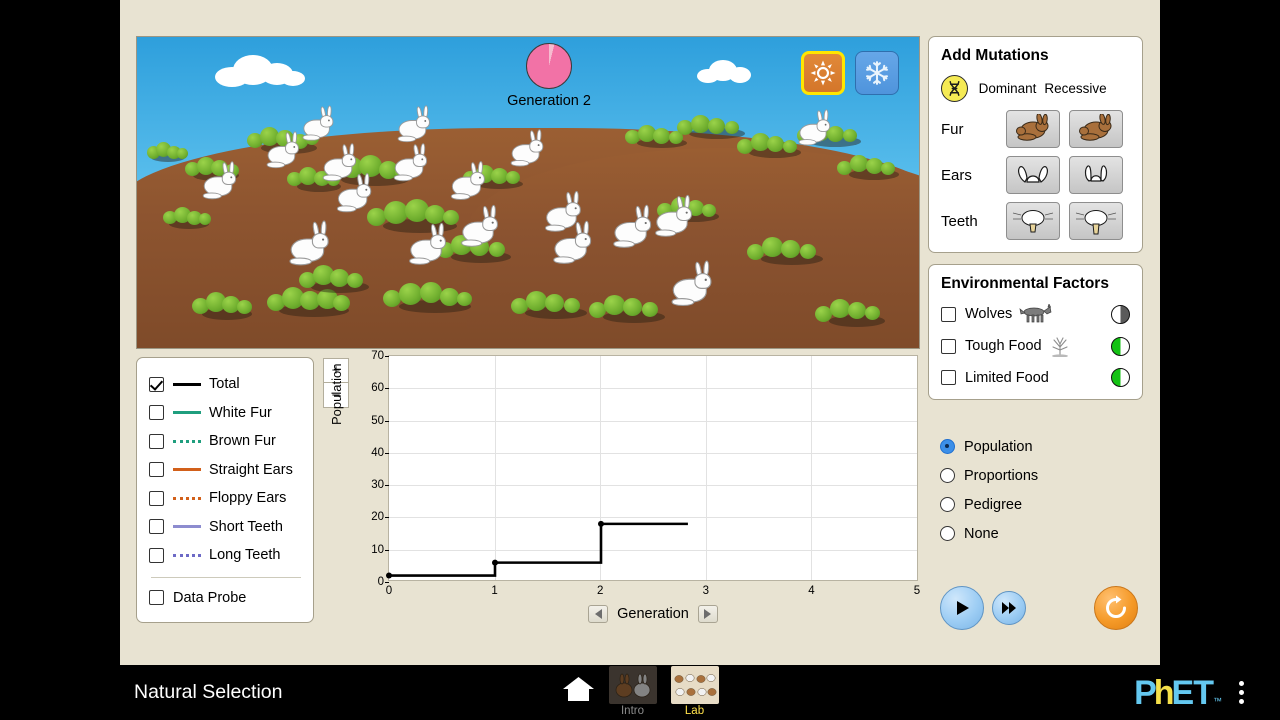 The height and width of the screenshot is (720, 1280). What do you see at coordinates (226, 498) in the screenshot?
I see `legend-item-floppy-ears: Floppy Ears` at bounding box center [226, 498].